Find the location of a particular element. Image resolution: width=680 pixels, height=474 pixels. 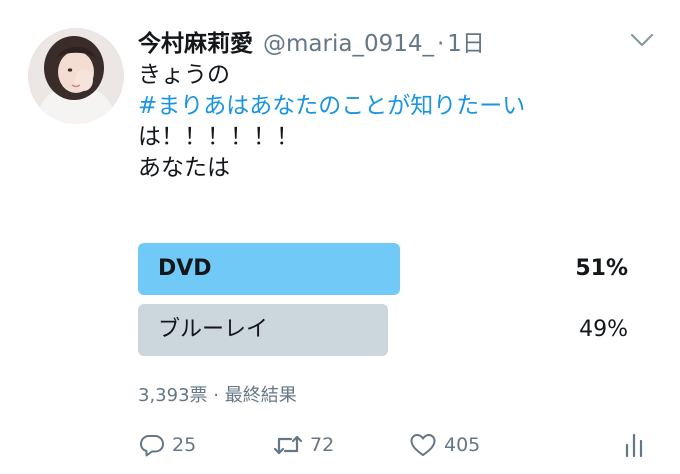

tweet-line: きょうの is located at coordinates (184, 75).